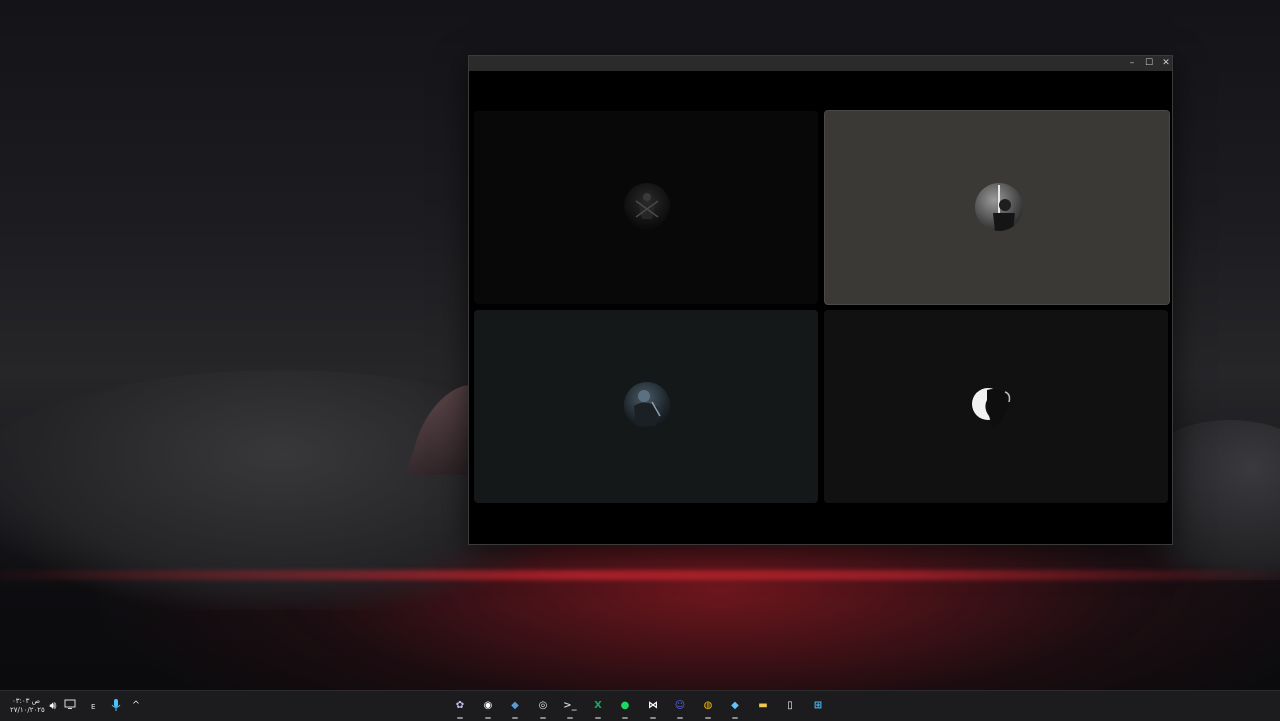 This screenshot has height=721, width=1280. Describe the element at coordinates (598, 706) in the screenshot. I see `excel-icon: X` at that location.